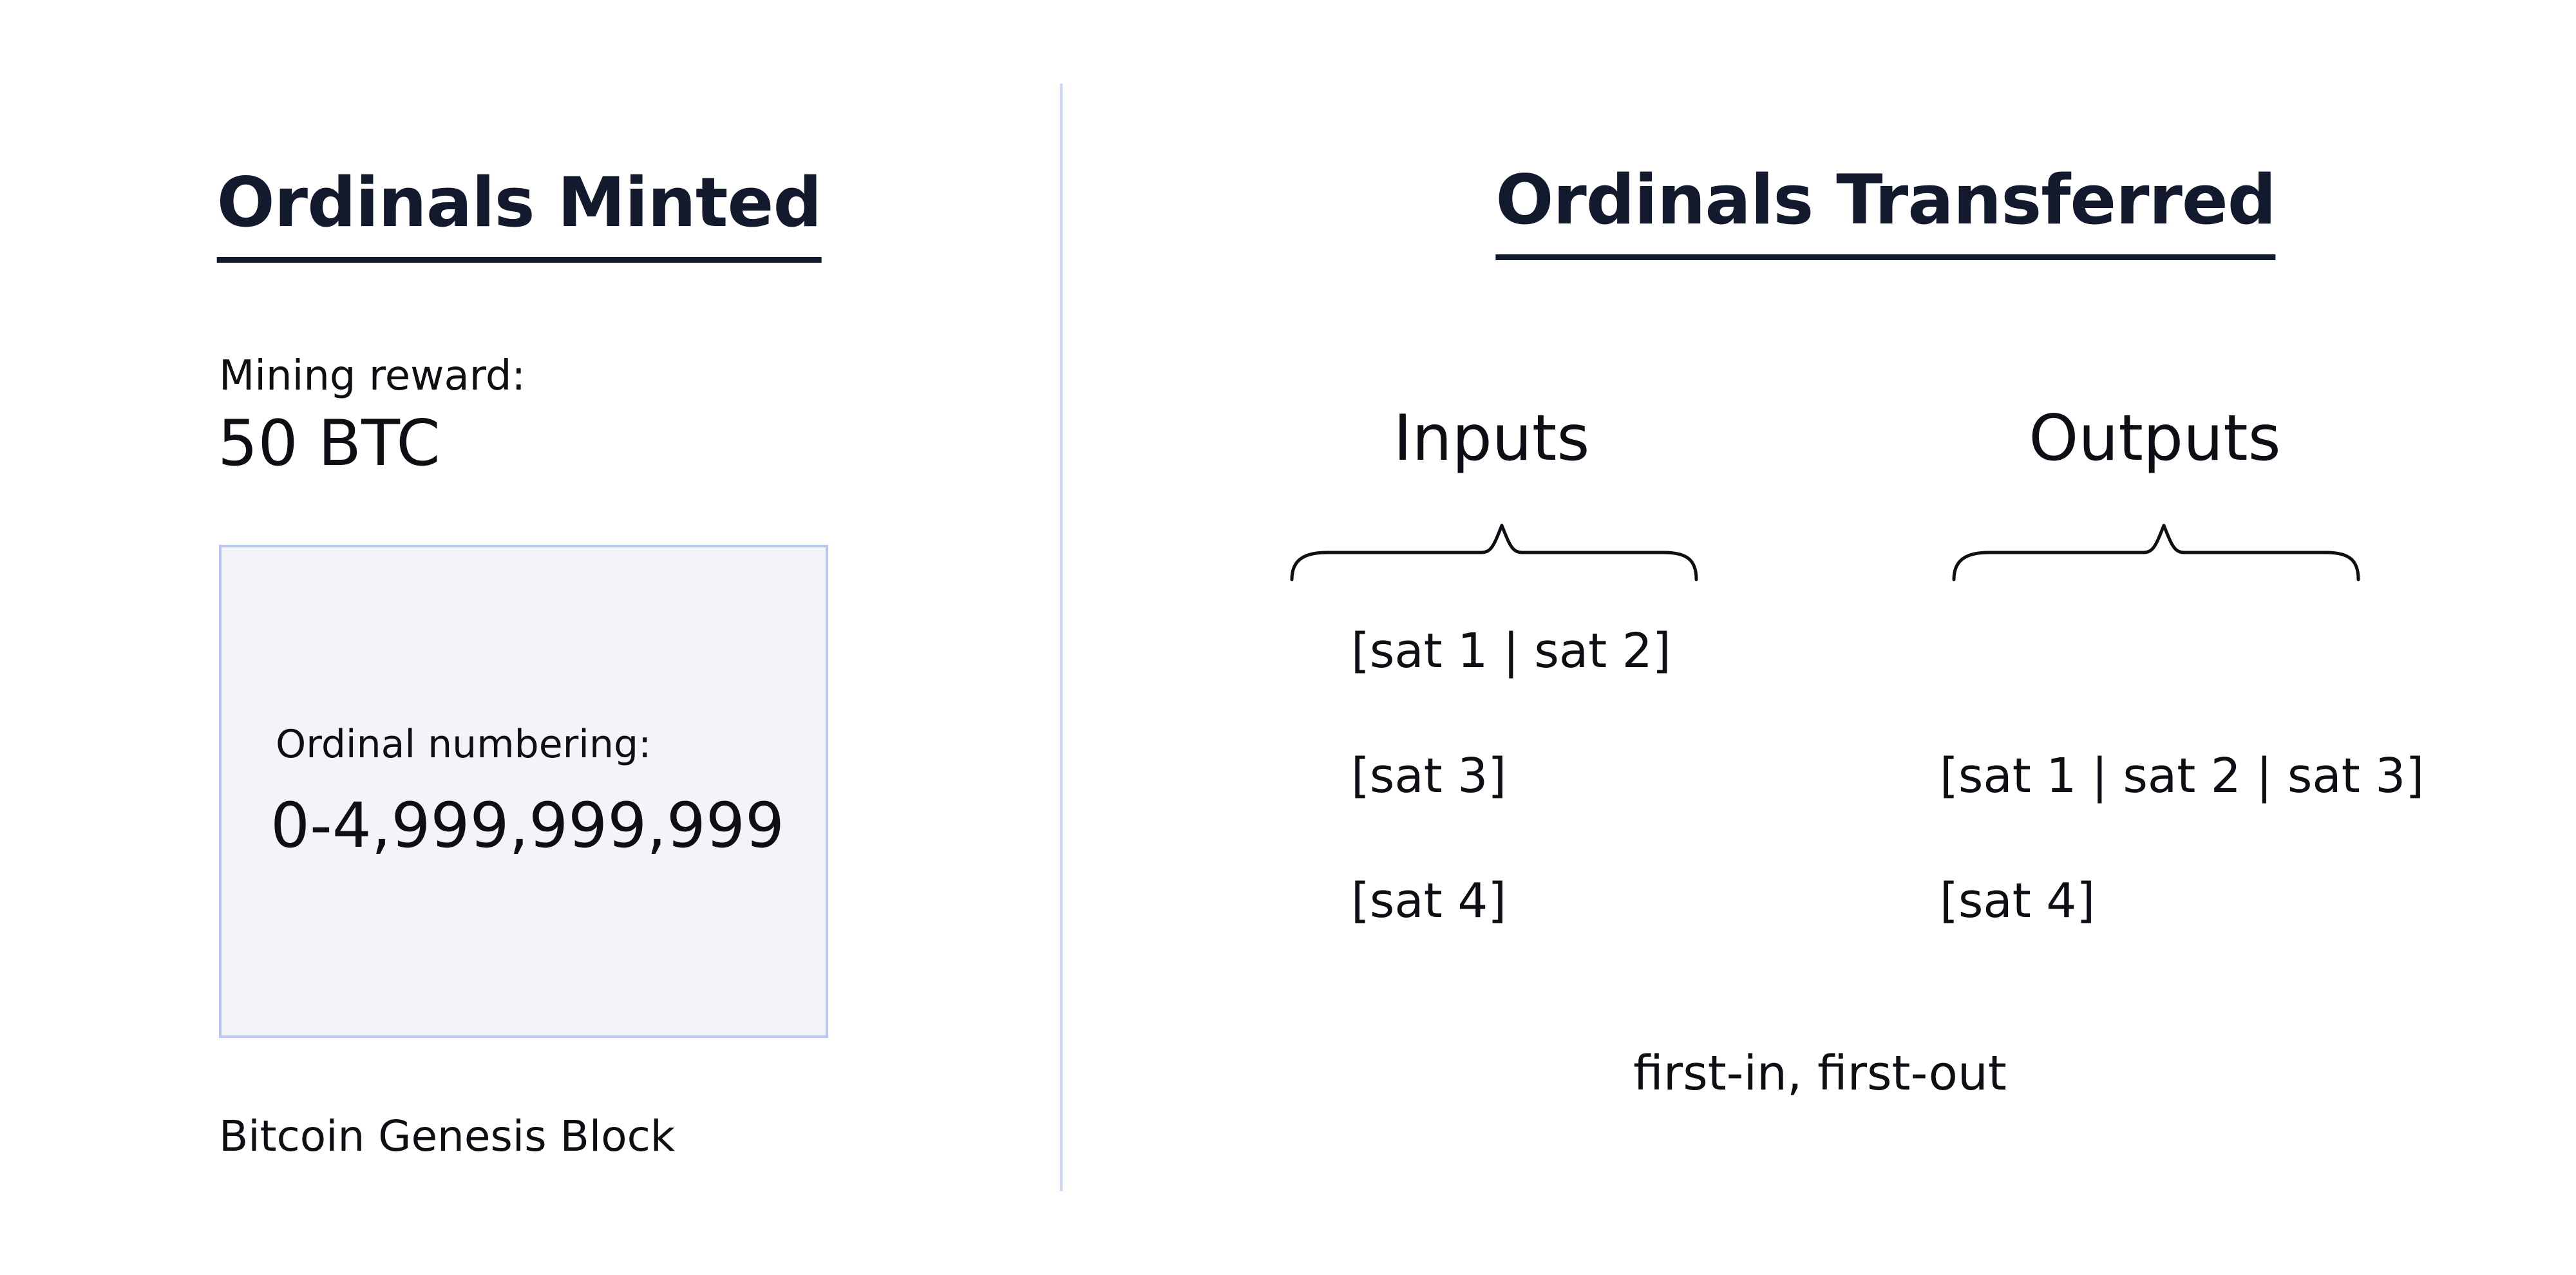 This screenshot has width=2576, height=1275. What do you see at coordinates (1061, 637) in the screenshot?
I see `panel-divider` at bounding box center [1061, 637].